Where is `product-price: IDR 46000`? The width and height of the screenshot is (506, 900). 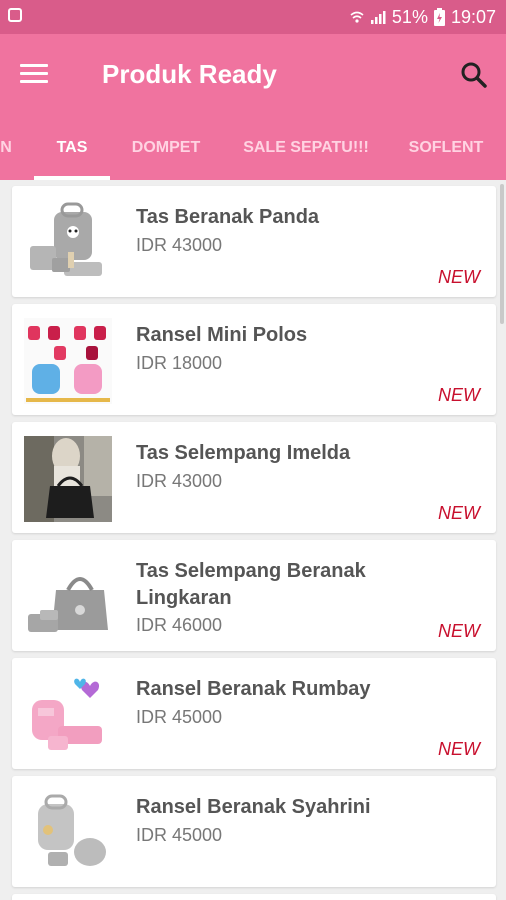 product-price: IDR 46000 is located at coordinates (179, 625).